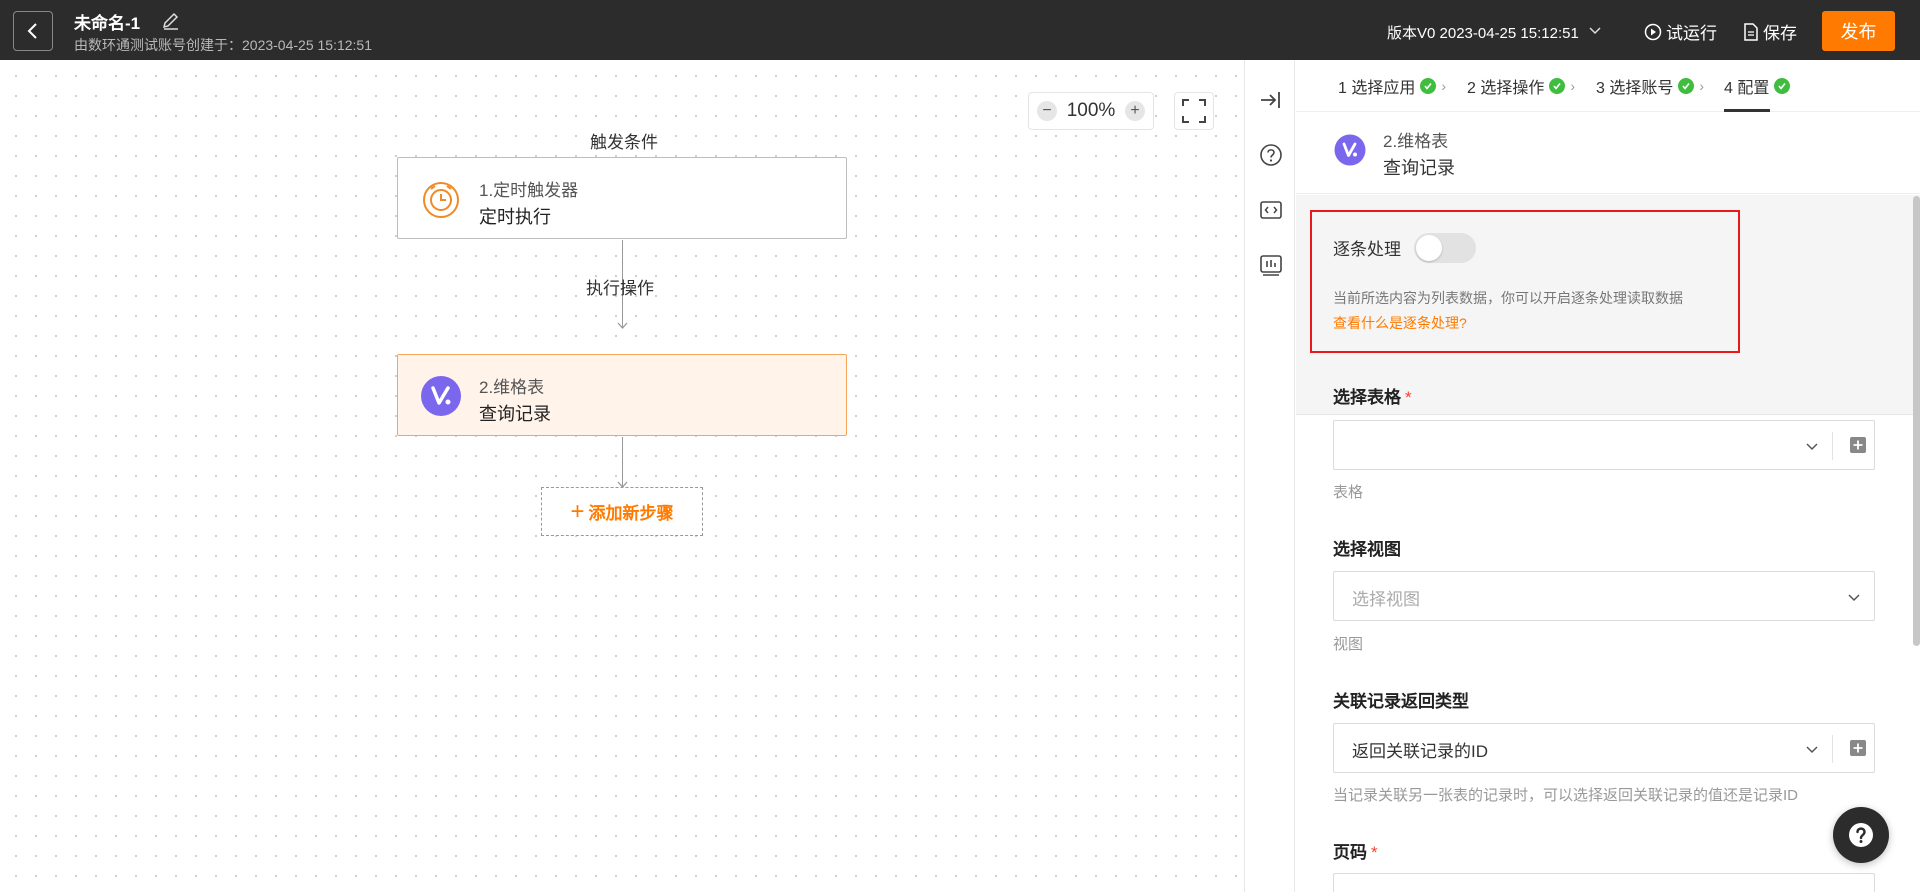 The image size is (1920, 892). What do you see at coordinates (1271, 155) in the screenshot?
I see `help-circle-icon` at bounding box center [1271, 155].